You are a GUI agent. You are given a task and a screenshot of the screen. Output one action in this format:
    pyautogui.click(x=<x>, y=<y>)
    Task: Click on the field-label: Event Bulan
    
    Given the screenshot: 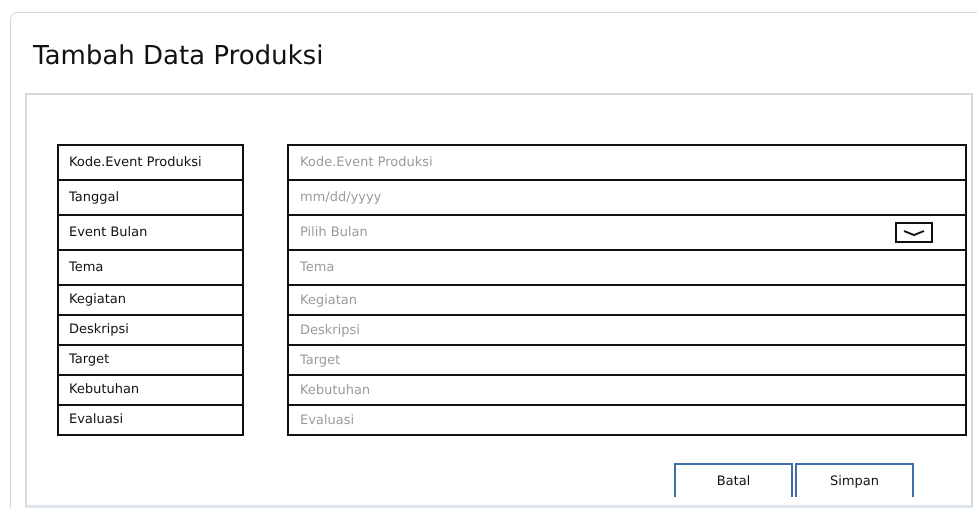 What is the action you would take?
    pyautogui.click(x=150, y=232)
    